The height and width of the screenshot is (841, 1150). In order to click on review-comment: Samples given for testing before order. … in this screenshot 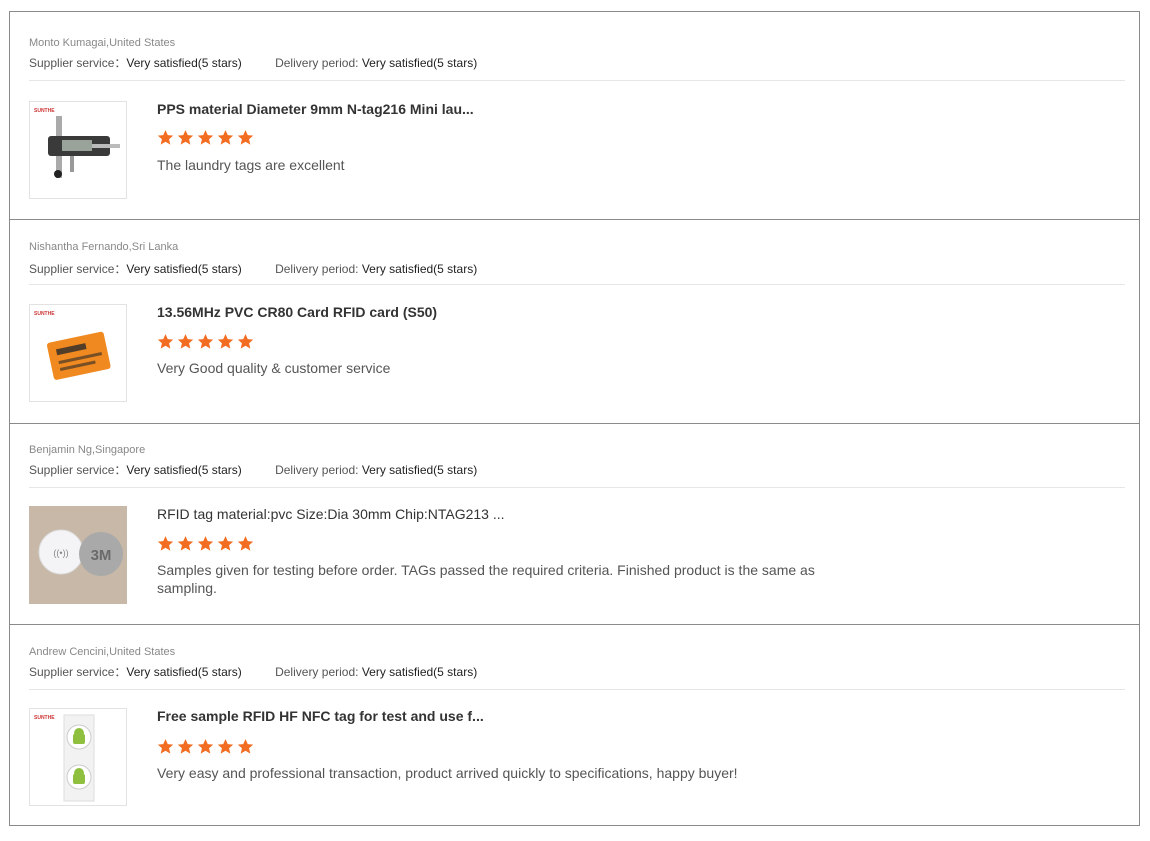, I will do `click(486, 579)`.